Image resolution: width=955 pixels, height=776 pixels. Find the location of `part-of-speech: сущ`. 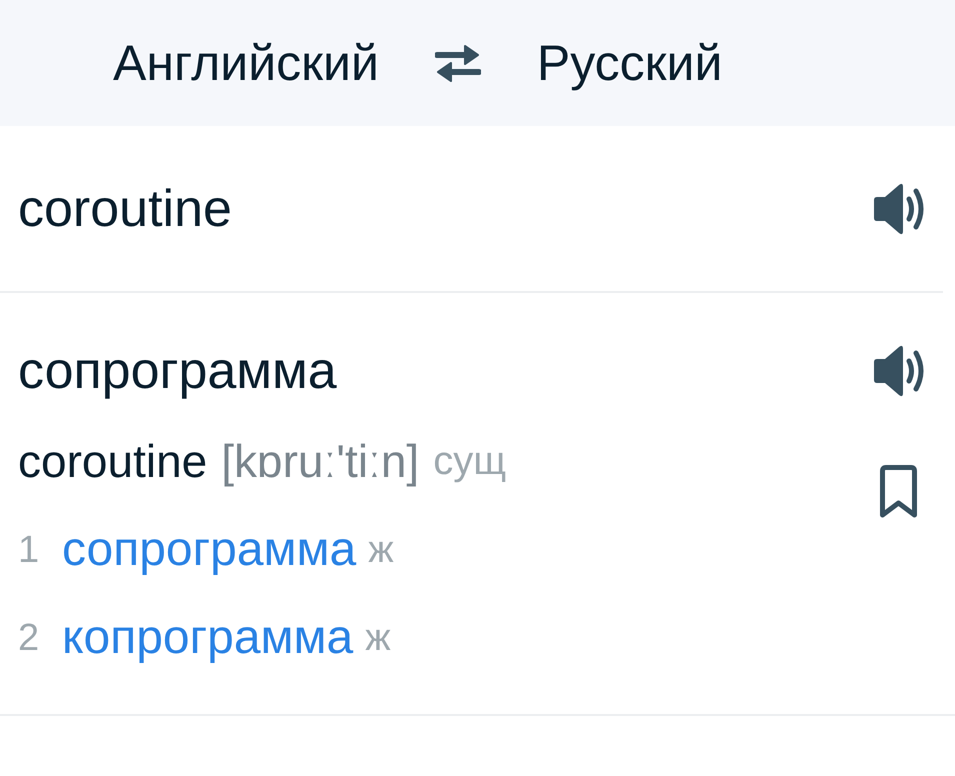

part-of-speech: сущ is located at coordinates (469, 461).